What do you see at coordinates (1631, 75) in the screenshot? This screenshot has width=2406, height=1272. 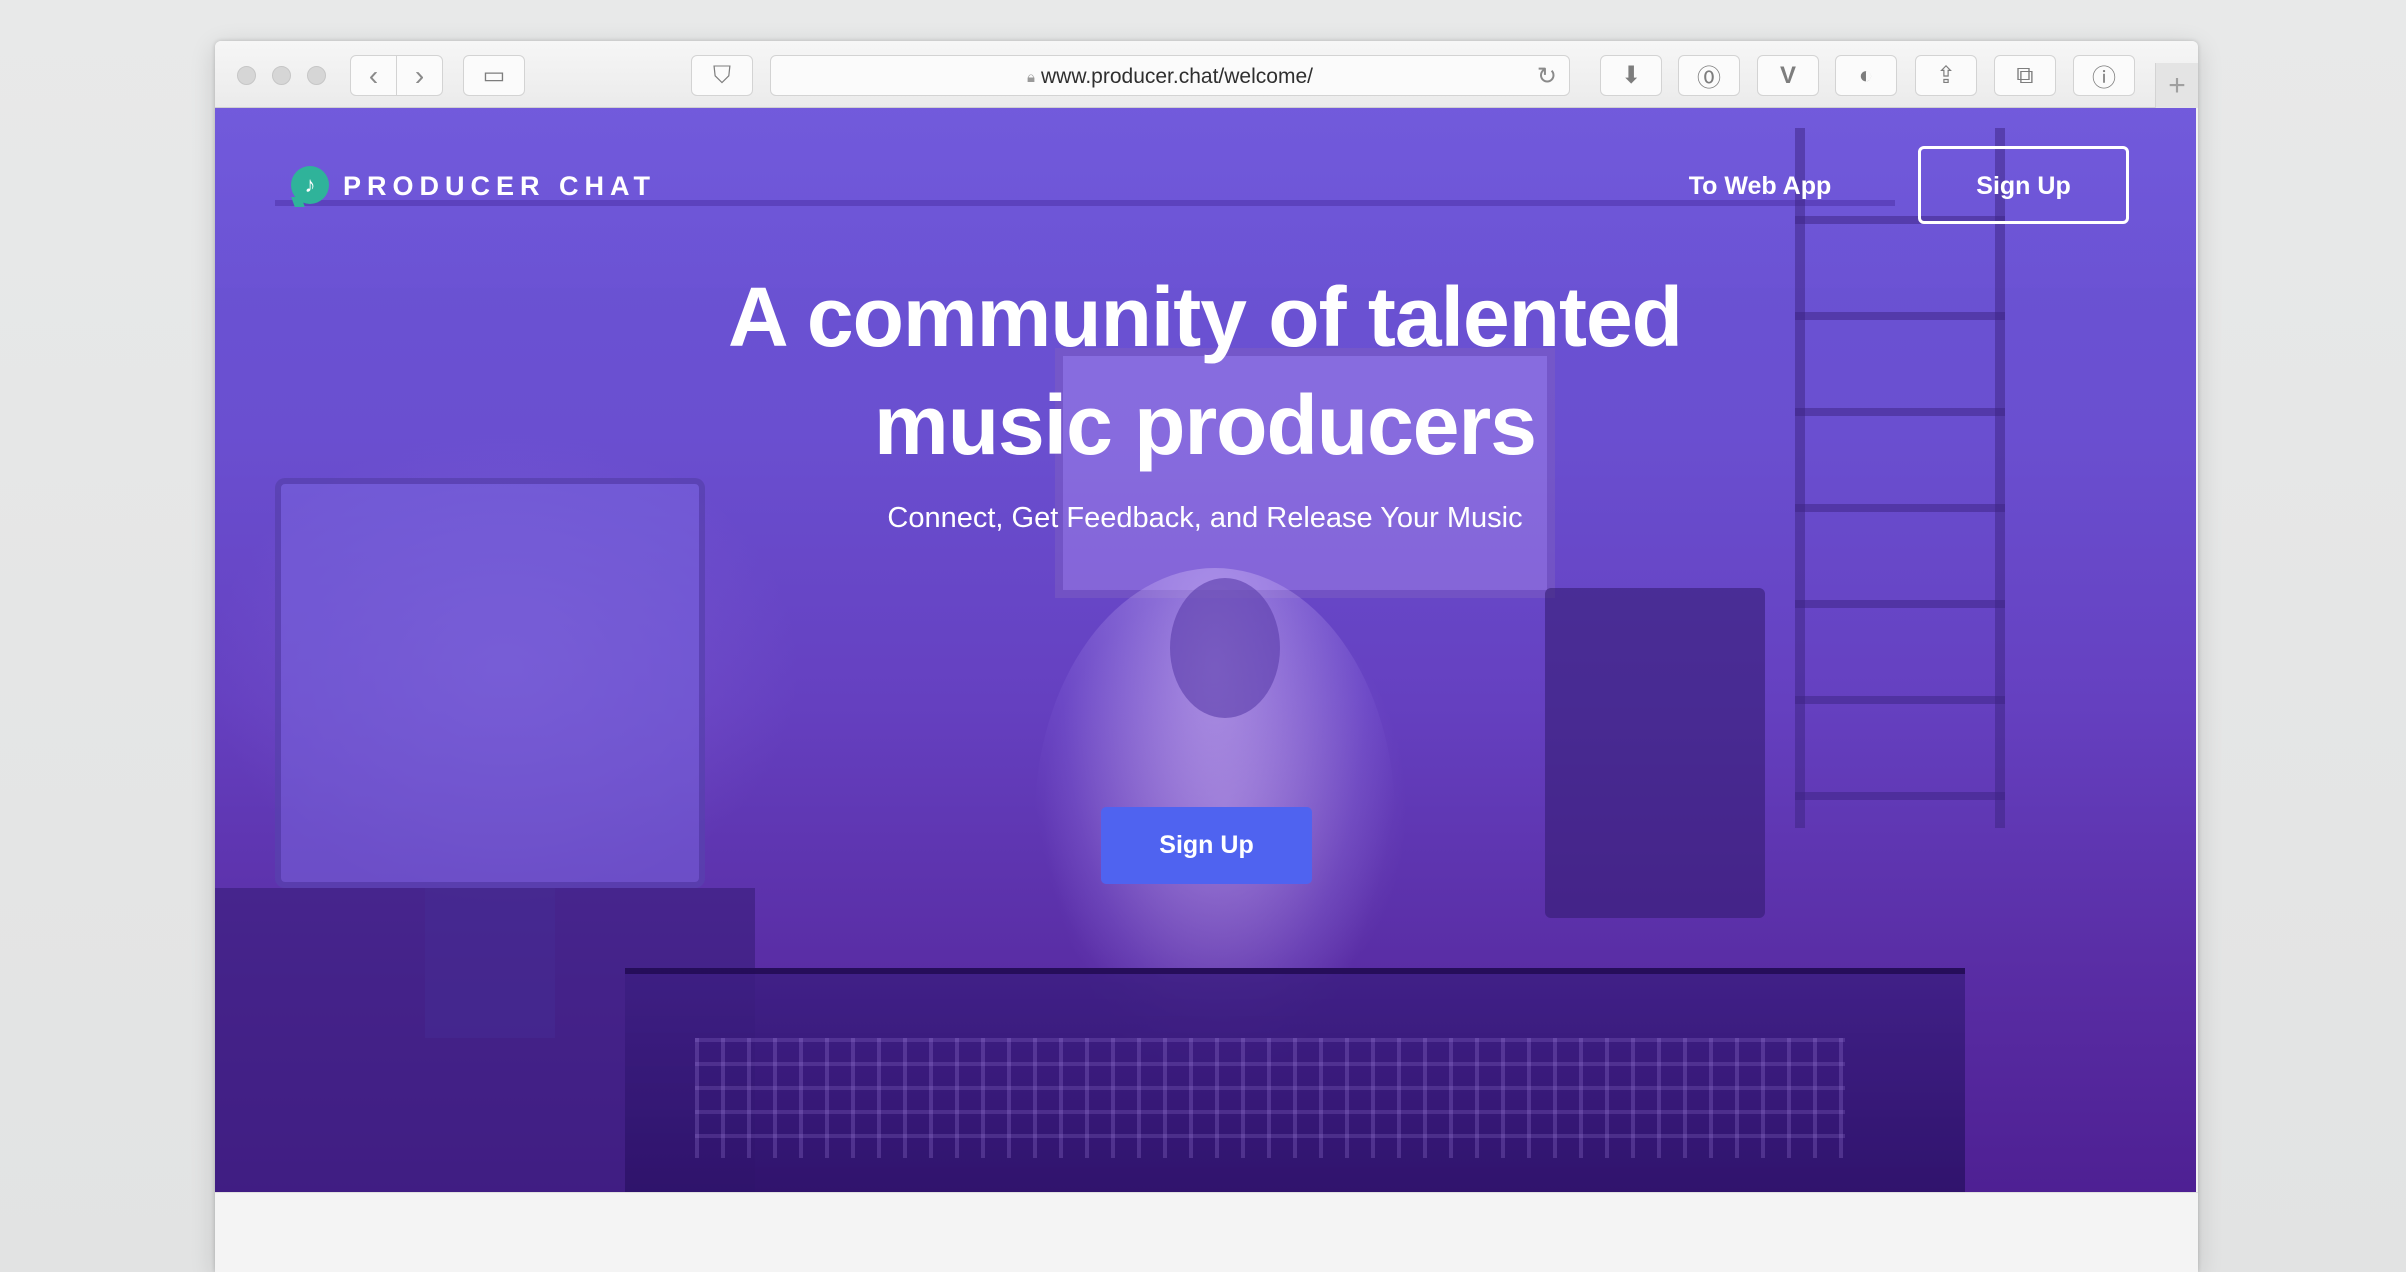 I see `download-icon: ⬇` at bounding box center [1631, 75].